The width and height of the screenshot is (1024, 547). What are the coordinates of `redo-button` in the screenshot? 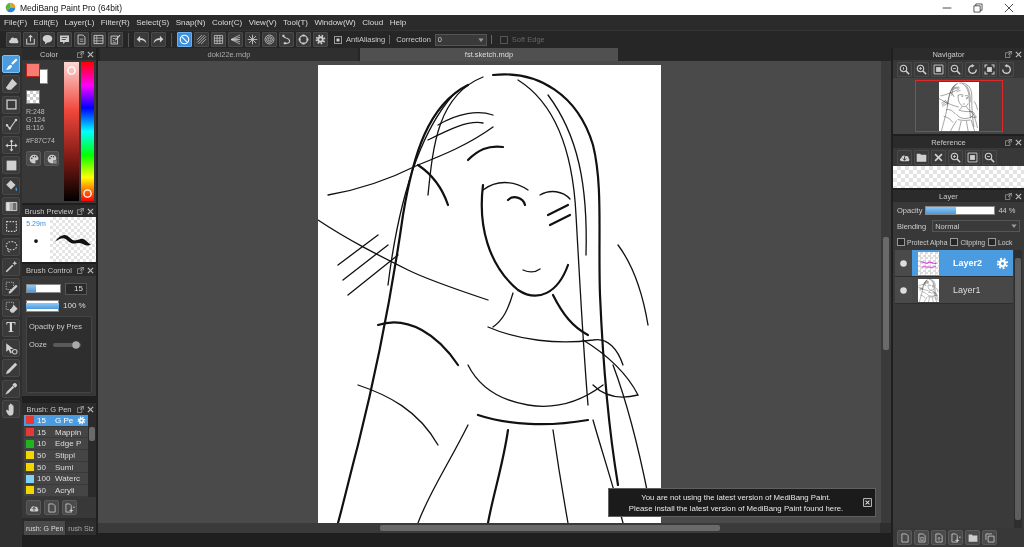 It's located at (158, 39).